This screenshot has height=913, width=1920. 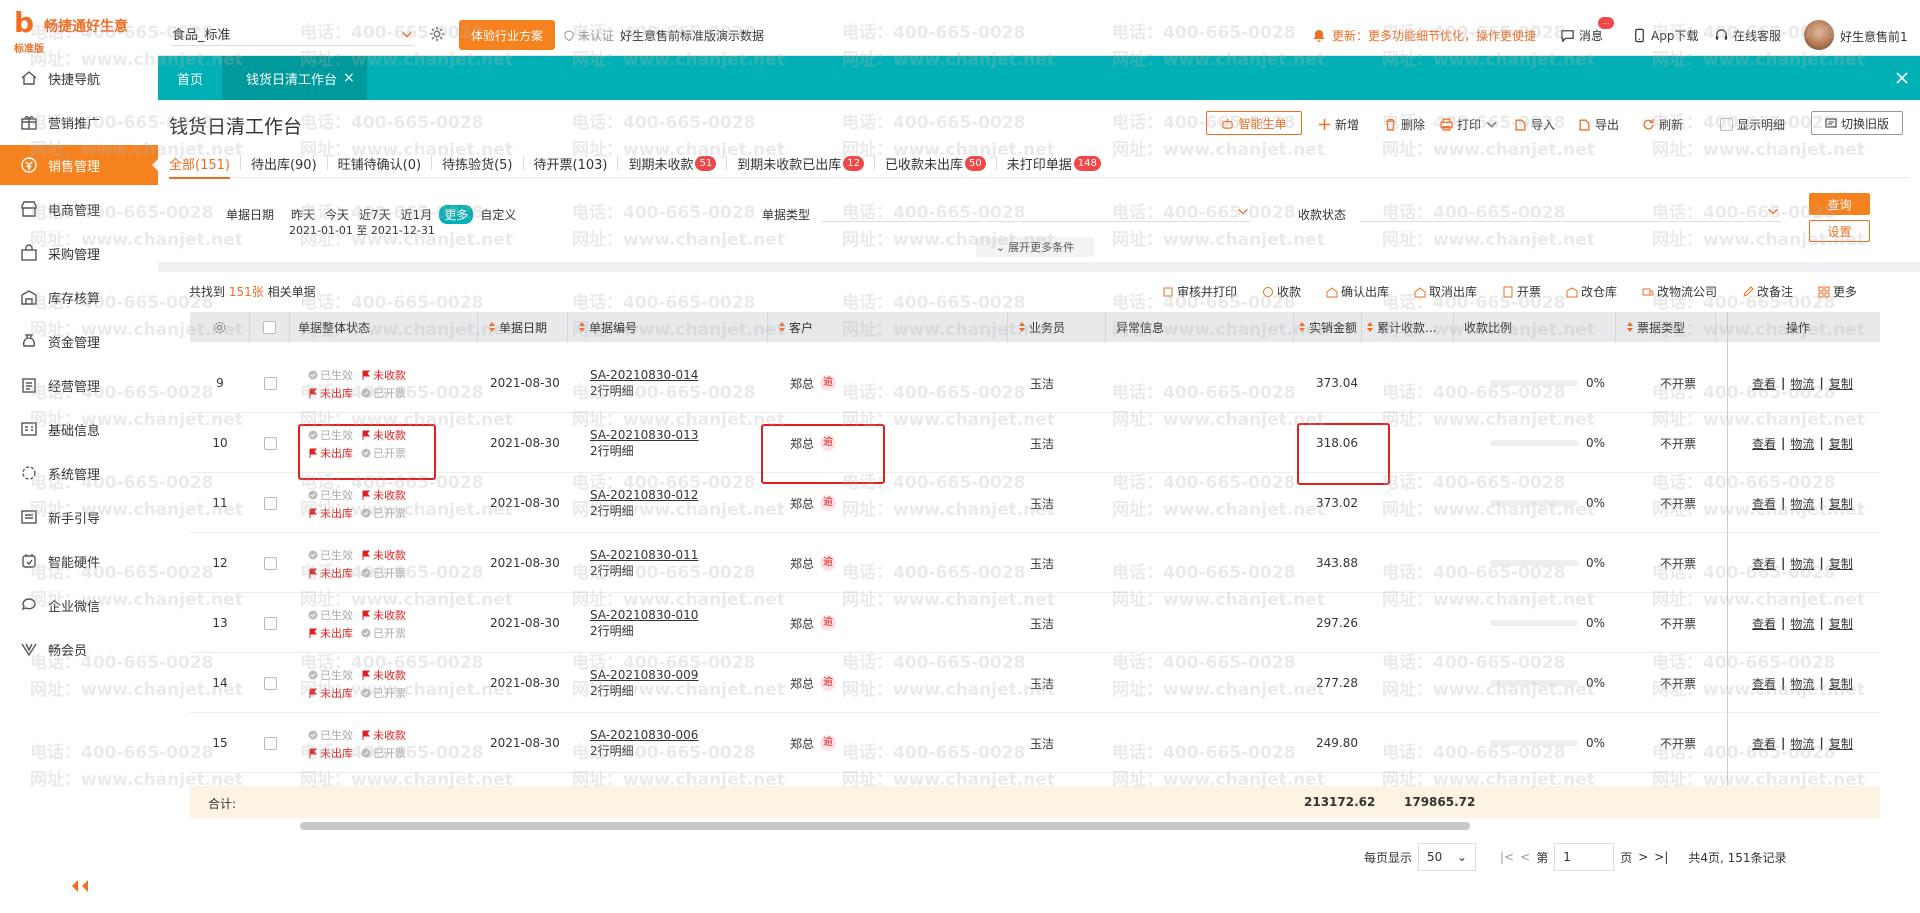 What do you see at coordinates (1902, 78) in the screenshot?
I see `close-icon` at bounding box center [1902, 78].